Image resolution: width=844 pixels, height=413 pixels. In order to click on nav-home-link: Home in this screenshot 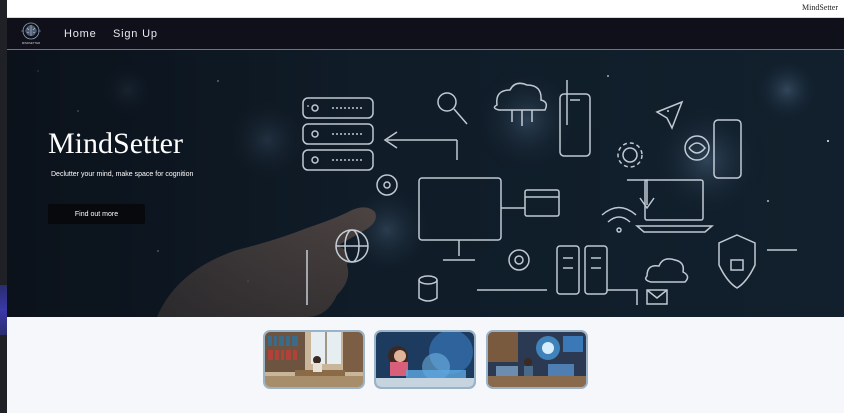, I will do `click(80, 34)`.